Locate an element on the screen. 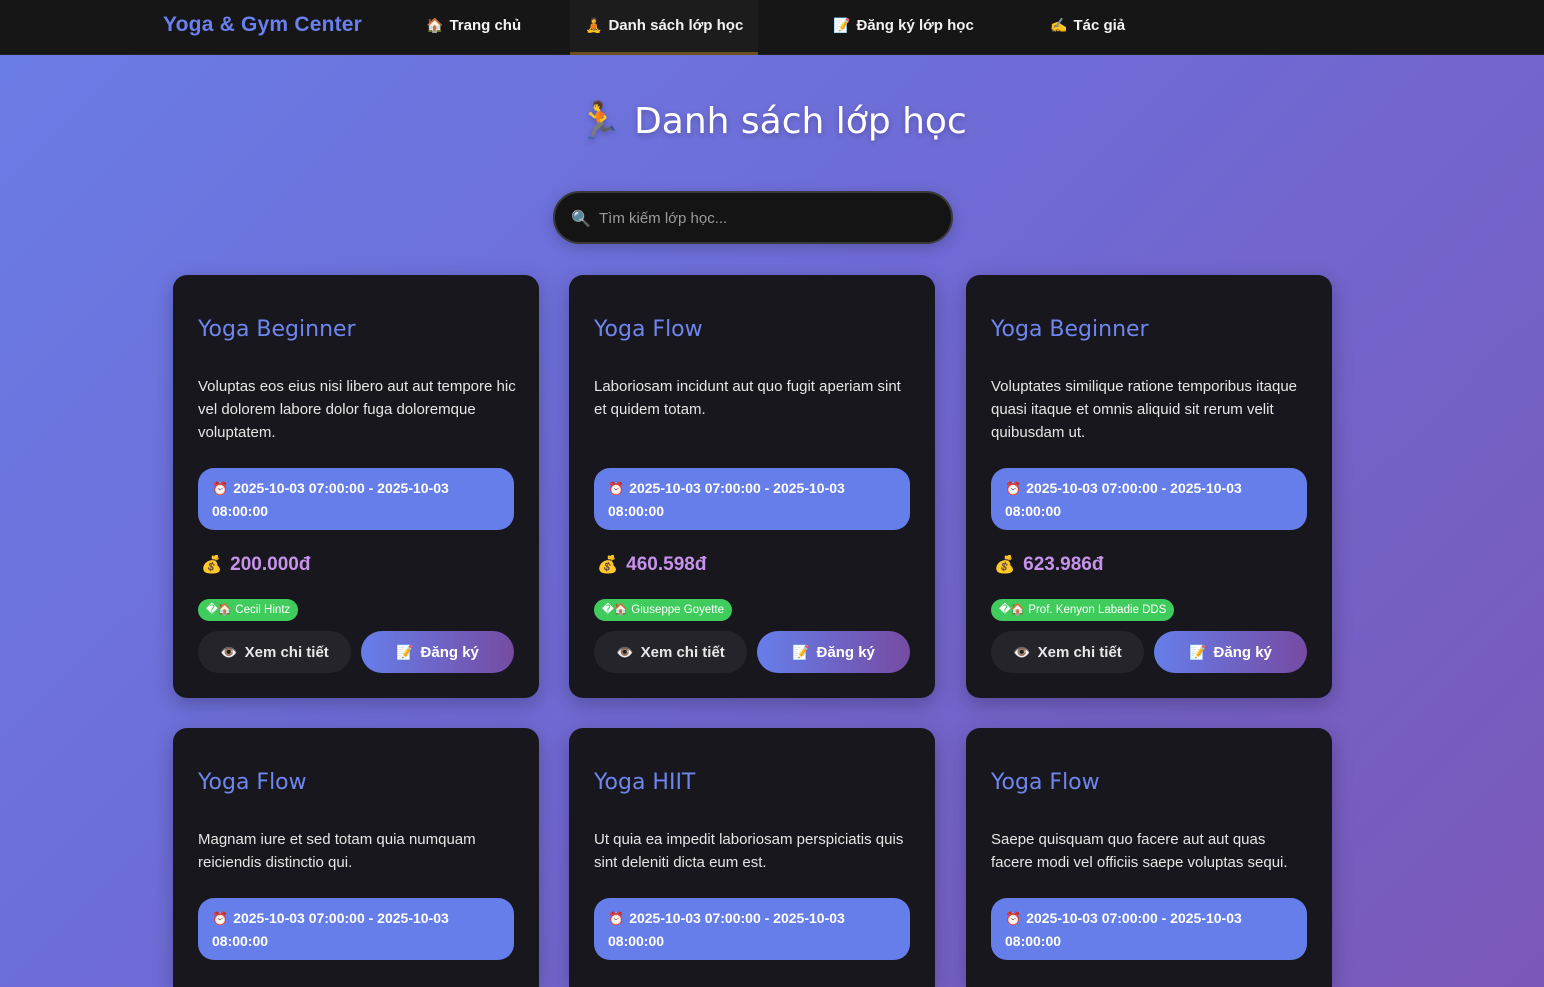 This screenshot has height=987, width=1544. nav-link-author: ✍️ Tác giả is located at coordinates (1087, 27).